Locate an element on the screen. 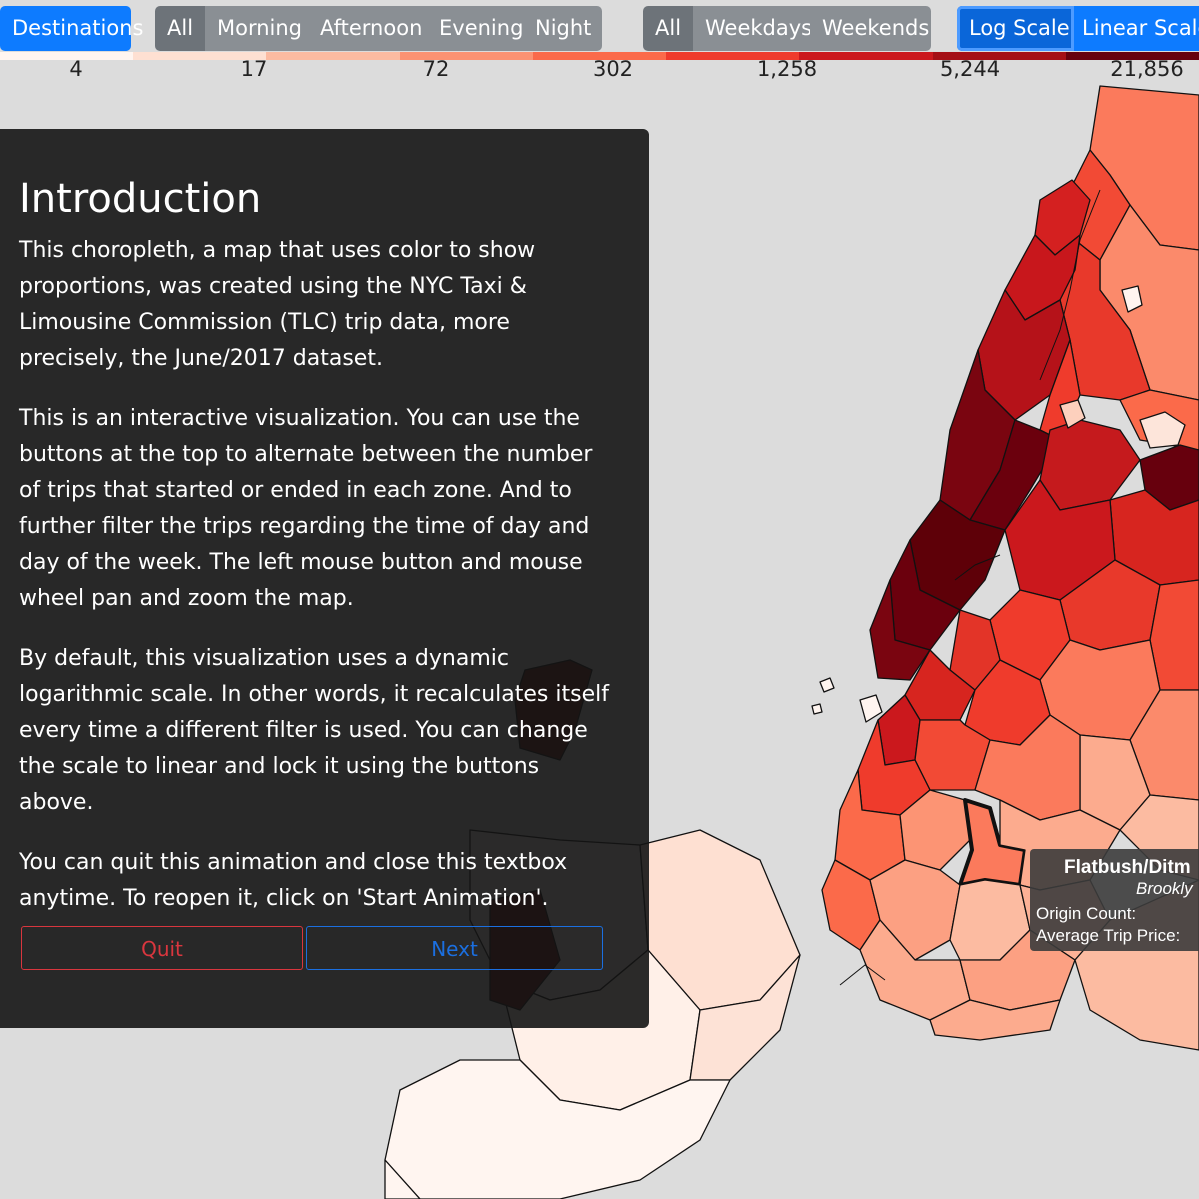 Image resolution: width=1199 pixels, height=1199 pixels. weekends-button: Weekends is located at coordinates (870, 28).